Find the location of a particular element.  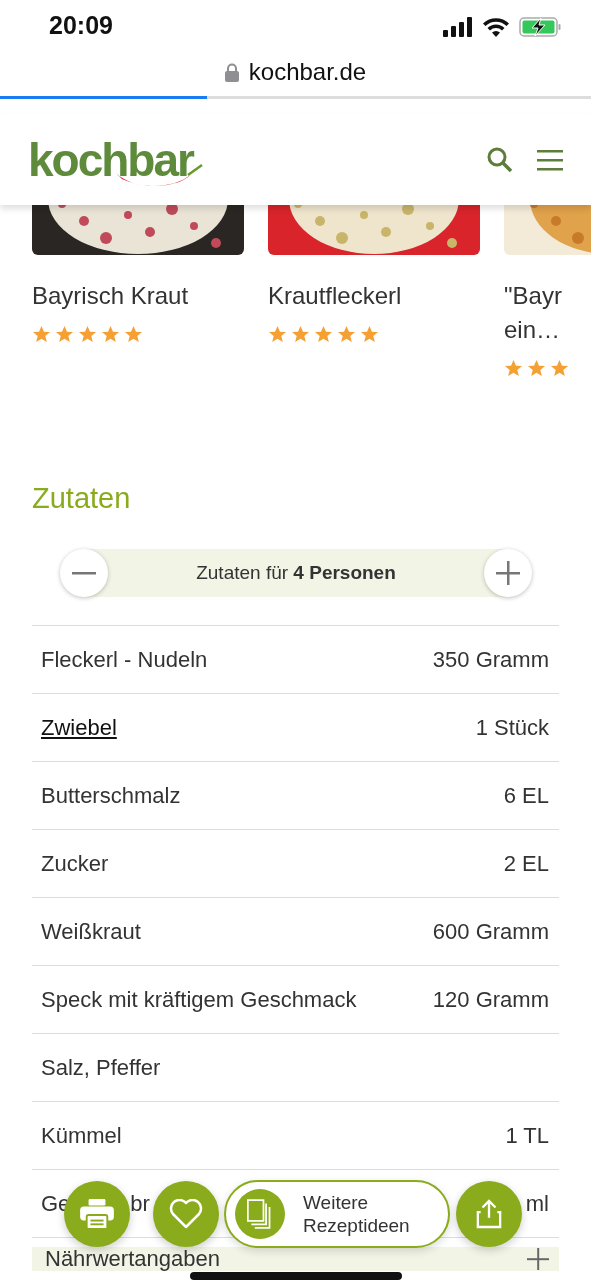

logo-text: kochbar is located at coordinates (110, 159).